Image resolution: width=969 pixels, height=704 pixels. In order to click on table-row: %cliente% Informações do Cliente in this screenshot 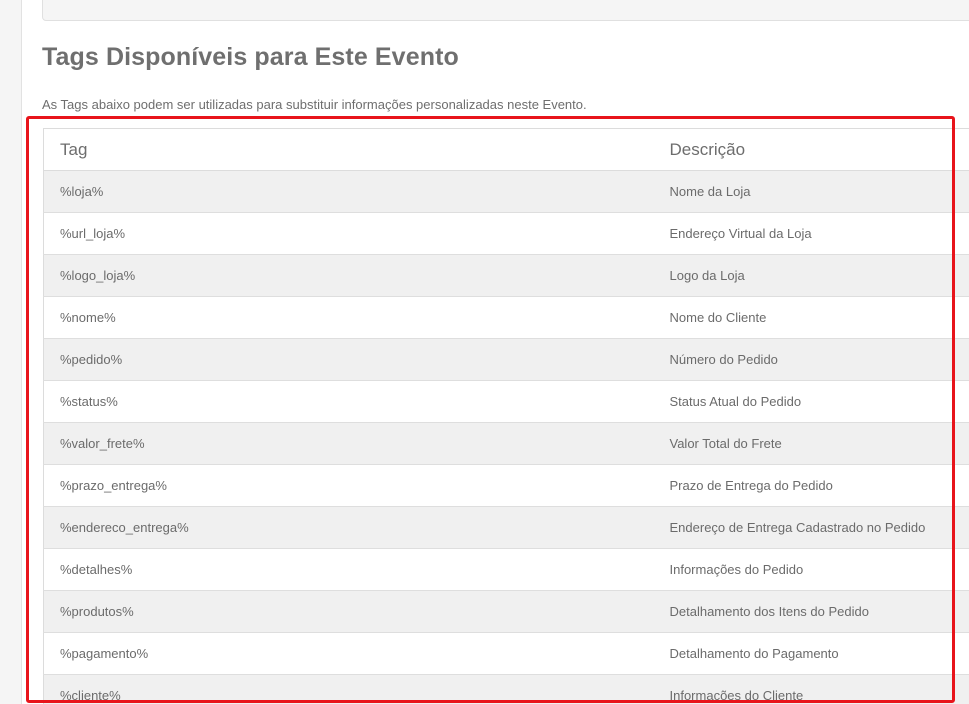, I will do `click(506, 689)`.